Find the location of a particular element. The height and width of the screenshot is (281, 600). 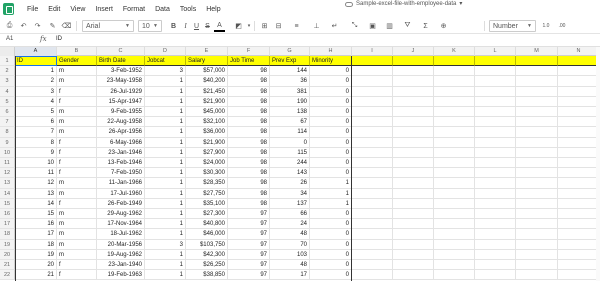

text-color-icon: A is located at coordinates (219, 26).